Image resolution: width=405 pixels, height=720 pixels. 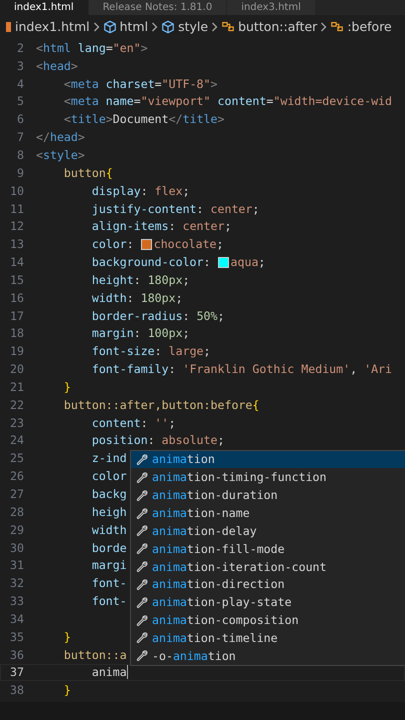 I want to click on line-number: 24, so click(x=17, y=440).